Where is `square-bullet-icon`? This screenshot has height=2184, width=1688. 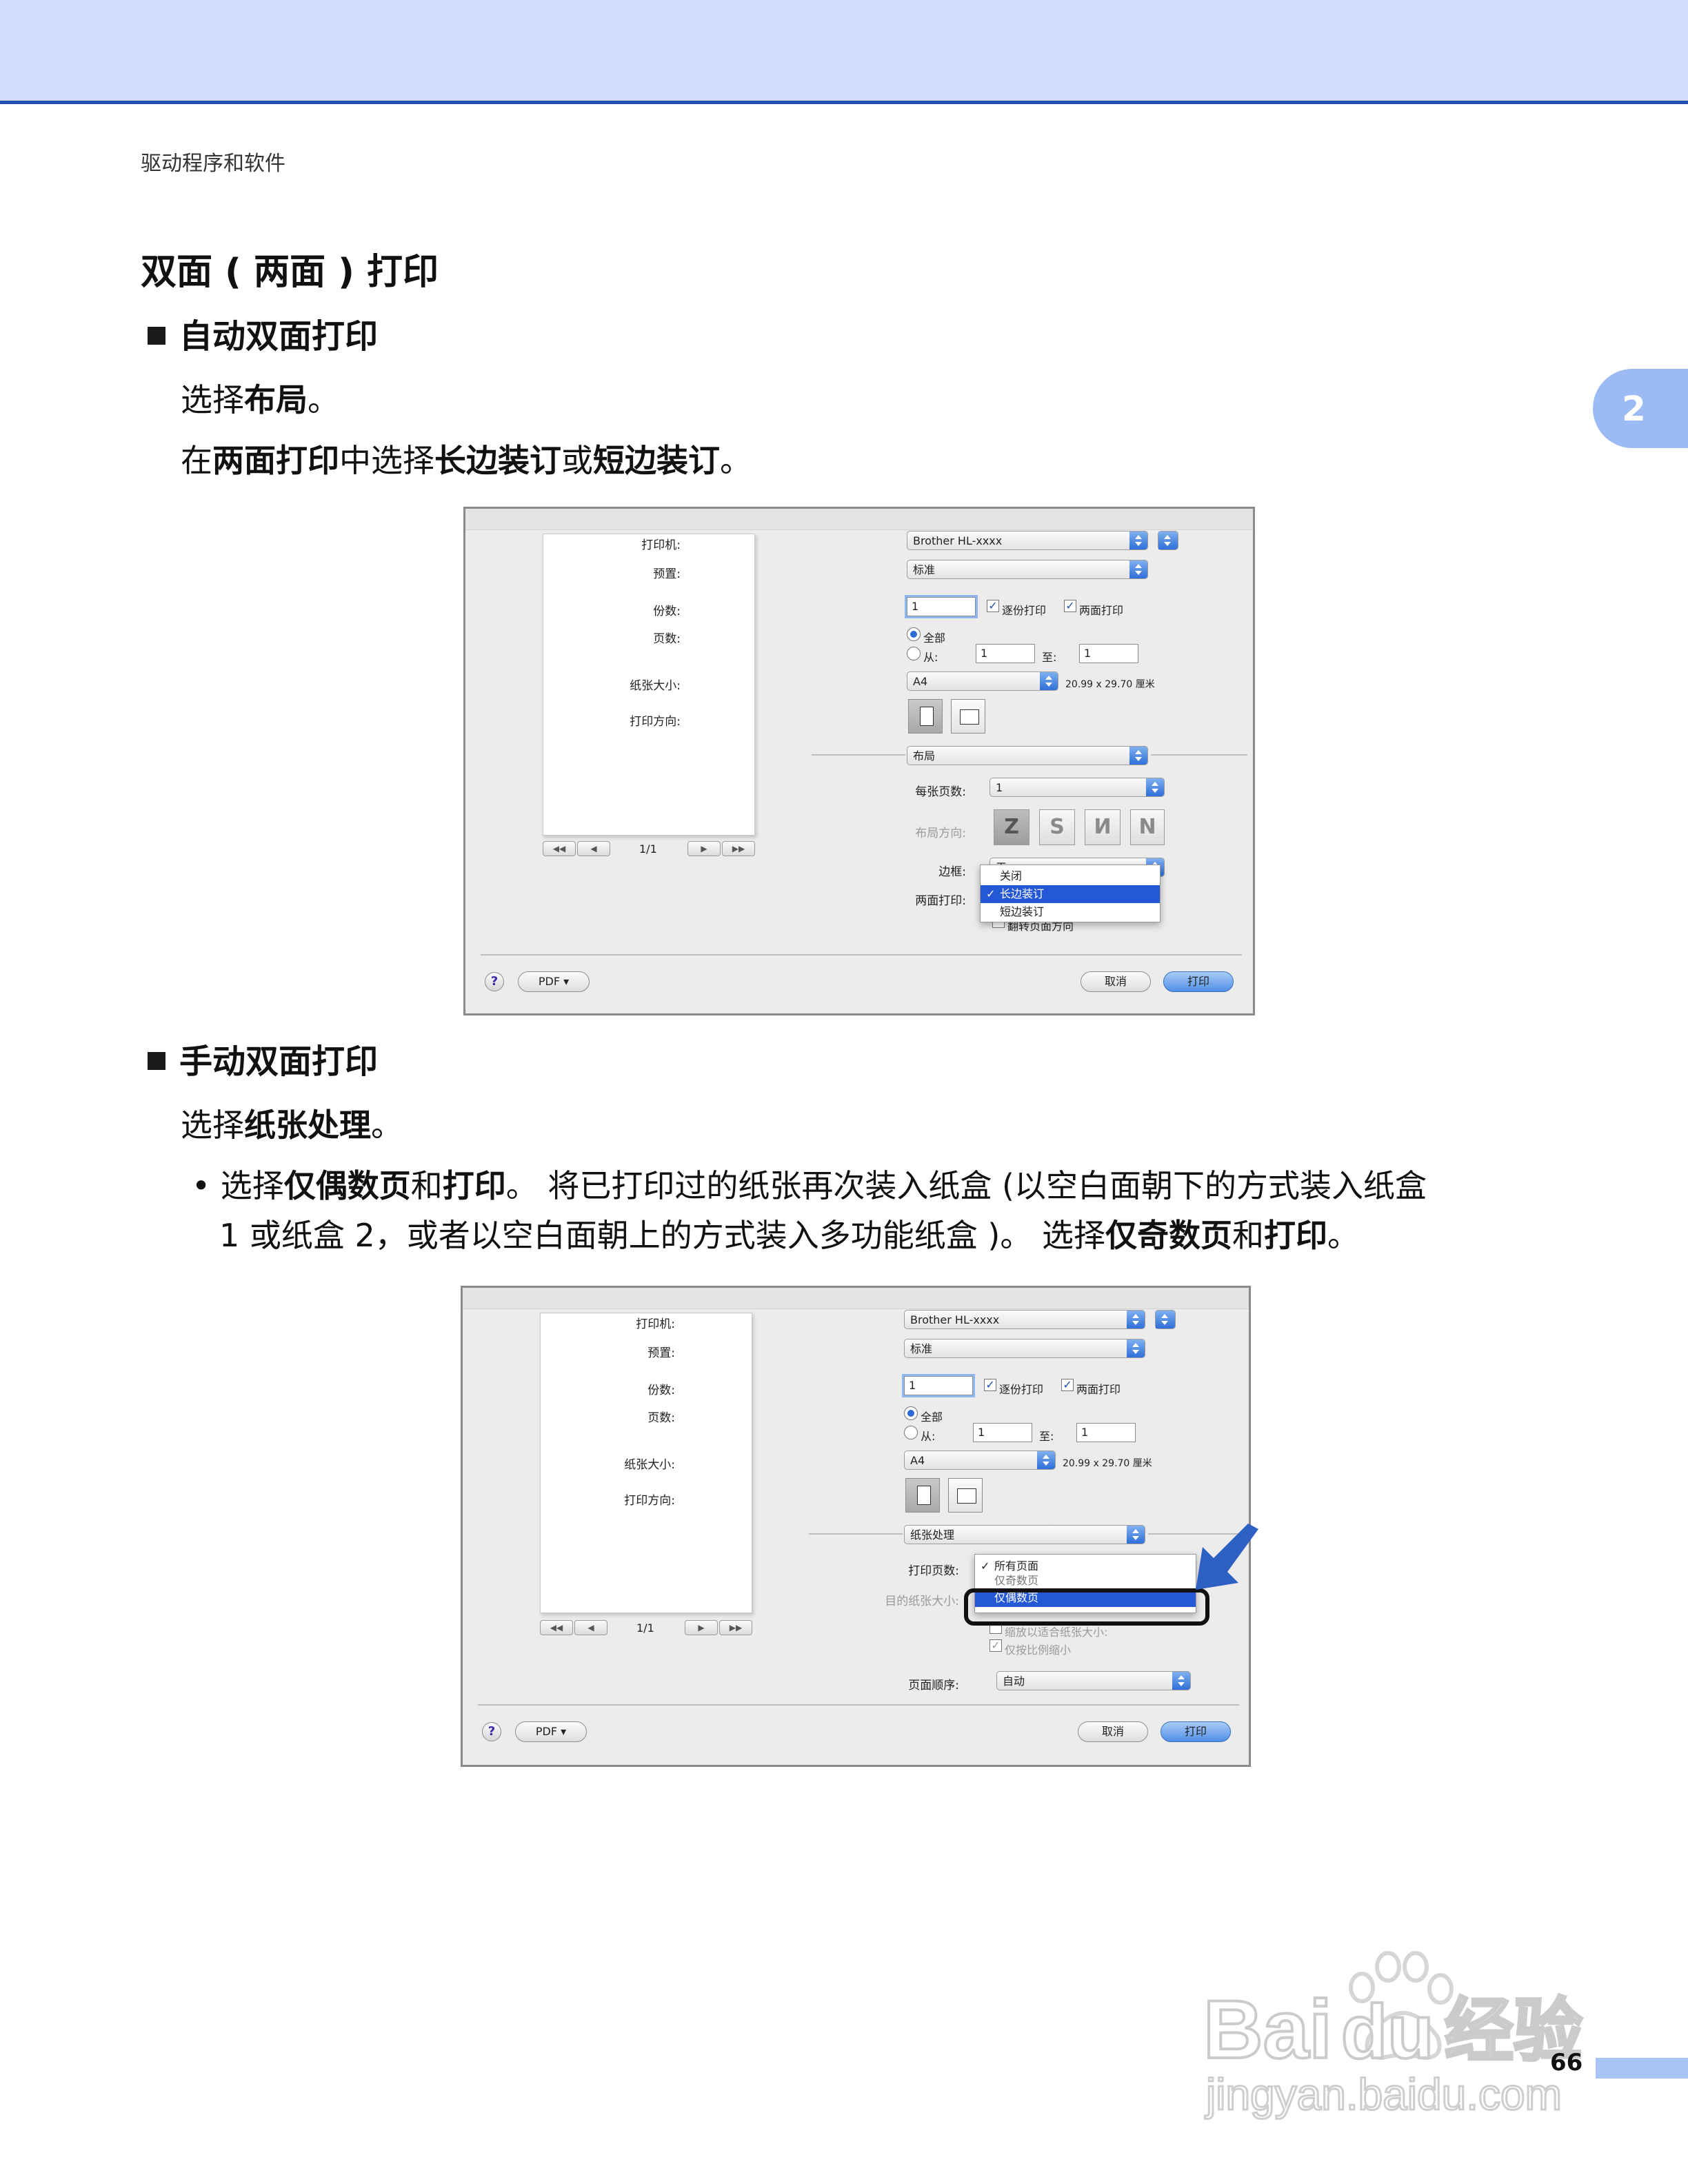 square-bullet-icon is located at coordinates (156, 336).